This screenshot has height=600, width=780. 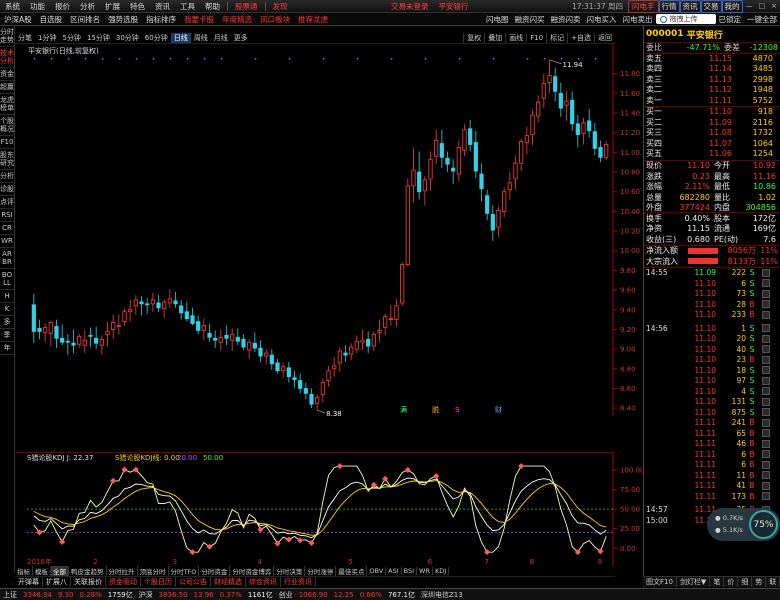 I want to click on left-tab-10: 点评, so click(x=7, y=202).